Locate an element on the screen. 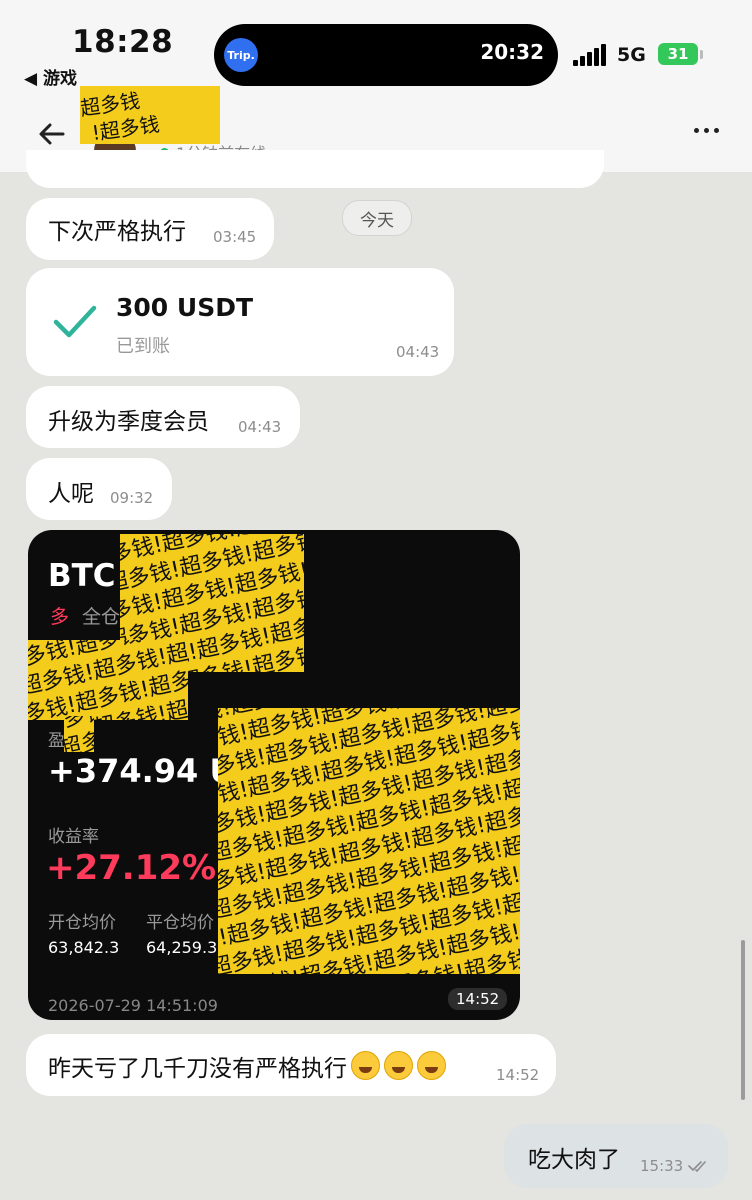 This screenshot has height=1200, width=752. pnl-label: 盈 is located at coordinates (56, 741).